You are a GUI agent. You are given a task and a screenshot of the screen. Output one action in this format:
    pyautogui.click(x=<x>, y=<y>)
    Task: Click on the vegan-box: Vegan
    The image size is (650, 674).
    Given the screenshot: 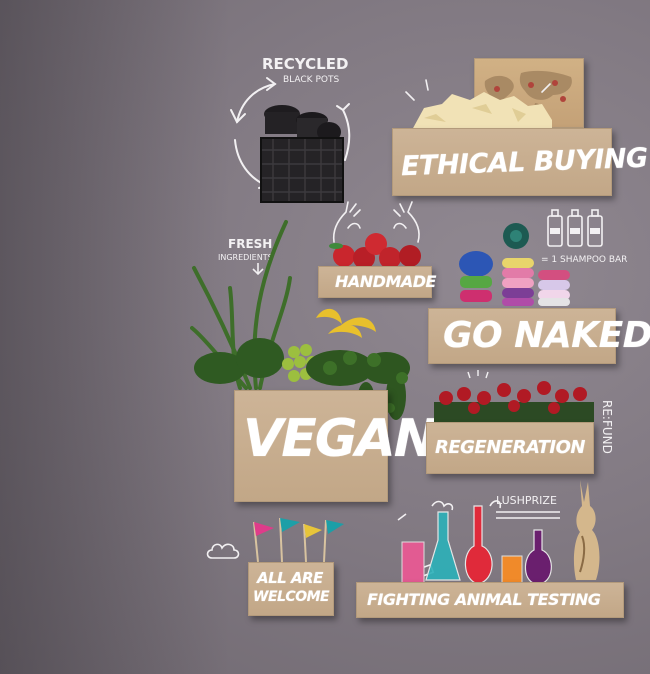 What is the action you would take?
    pyautogui.click(x=335, y=446)
    